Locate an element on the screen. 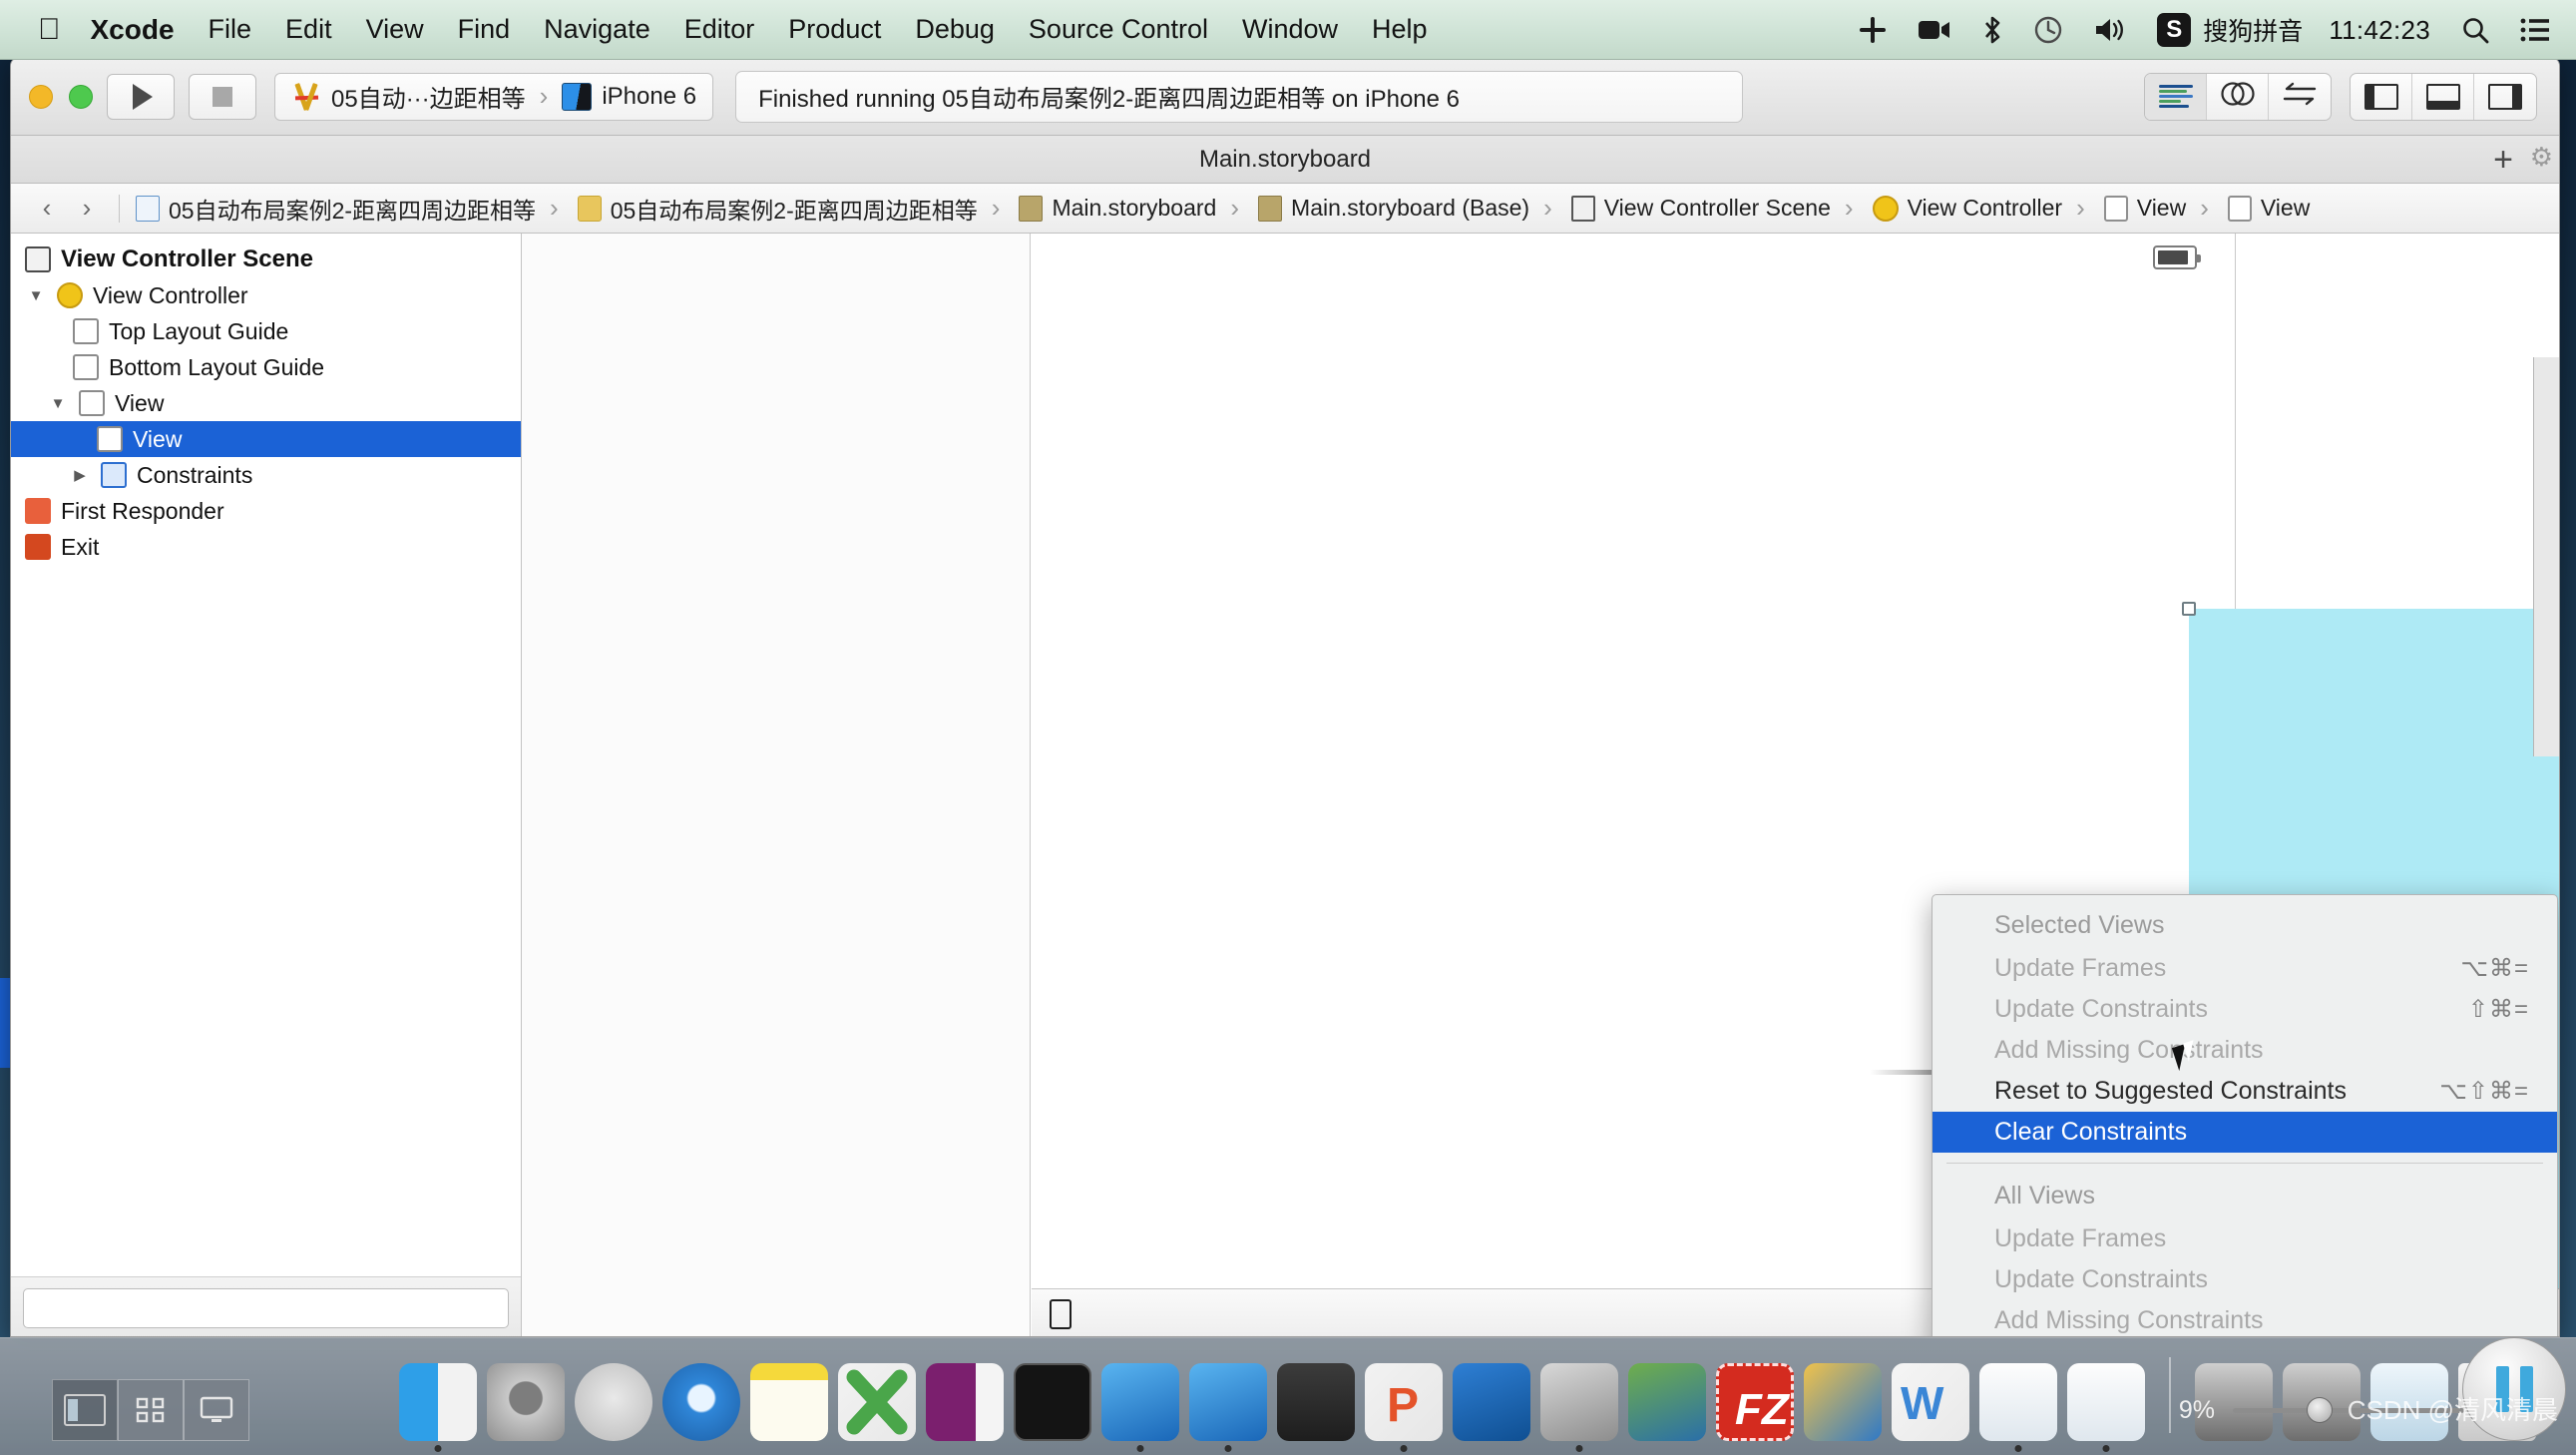 Image resolution: width=2576 pixels, height=1455 pixels. outline-item-view: ▼ View is located at coordinates (266, 403).